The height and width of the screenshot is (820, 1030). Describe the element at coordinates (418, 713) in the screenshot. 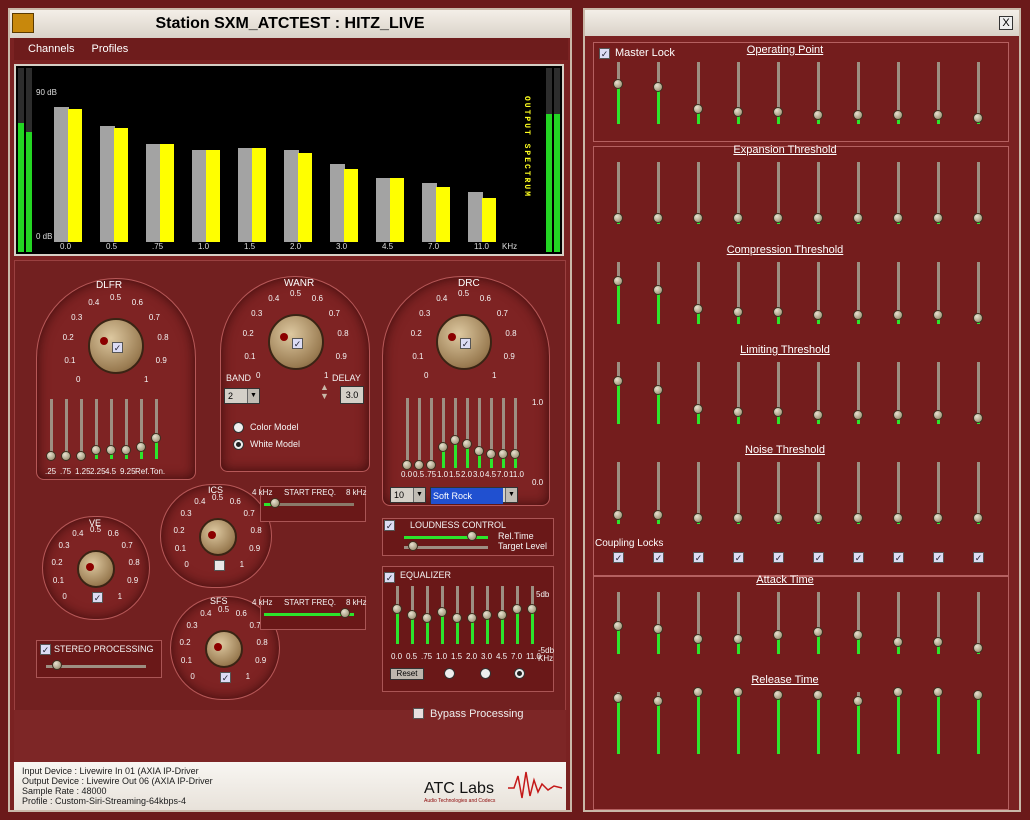

I see `bypass-checkbox` at that location.